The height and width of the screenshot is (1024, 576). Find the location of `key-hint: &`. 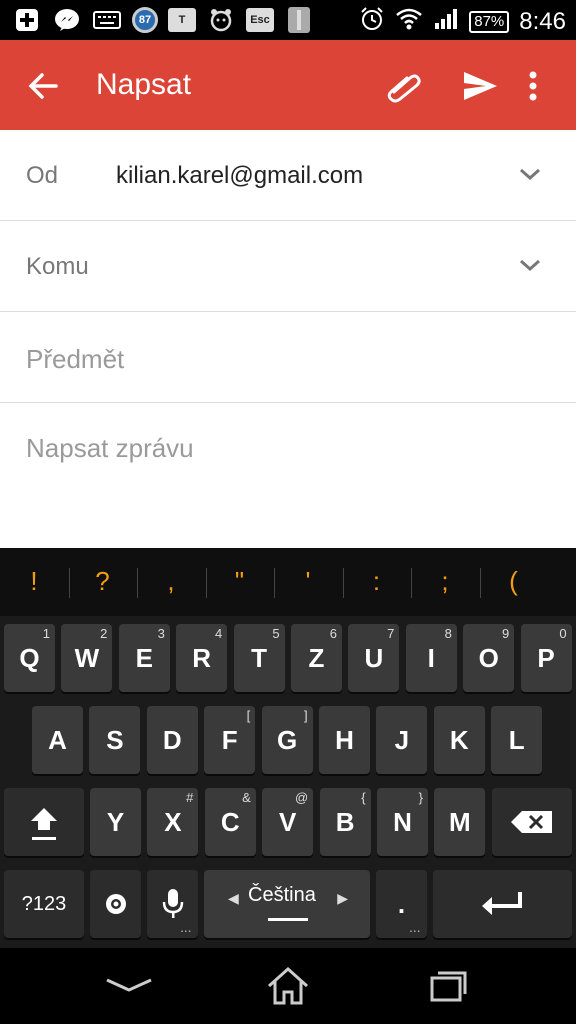

key-hint: & is located at coordinates (246, 797).